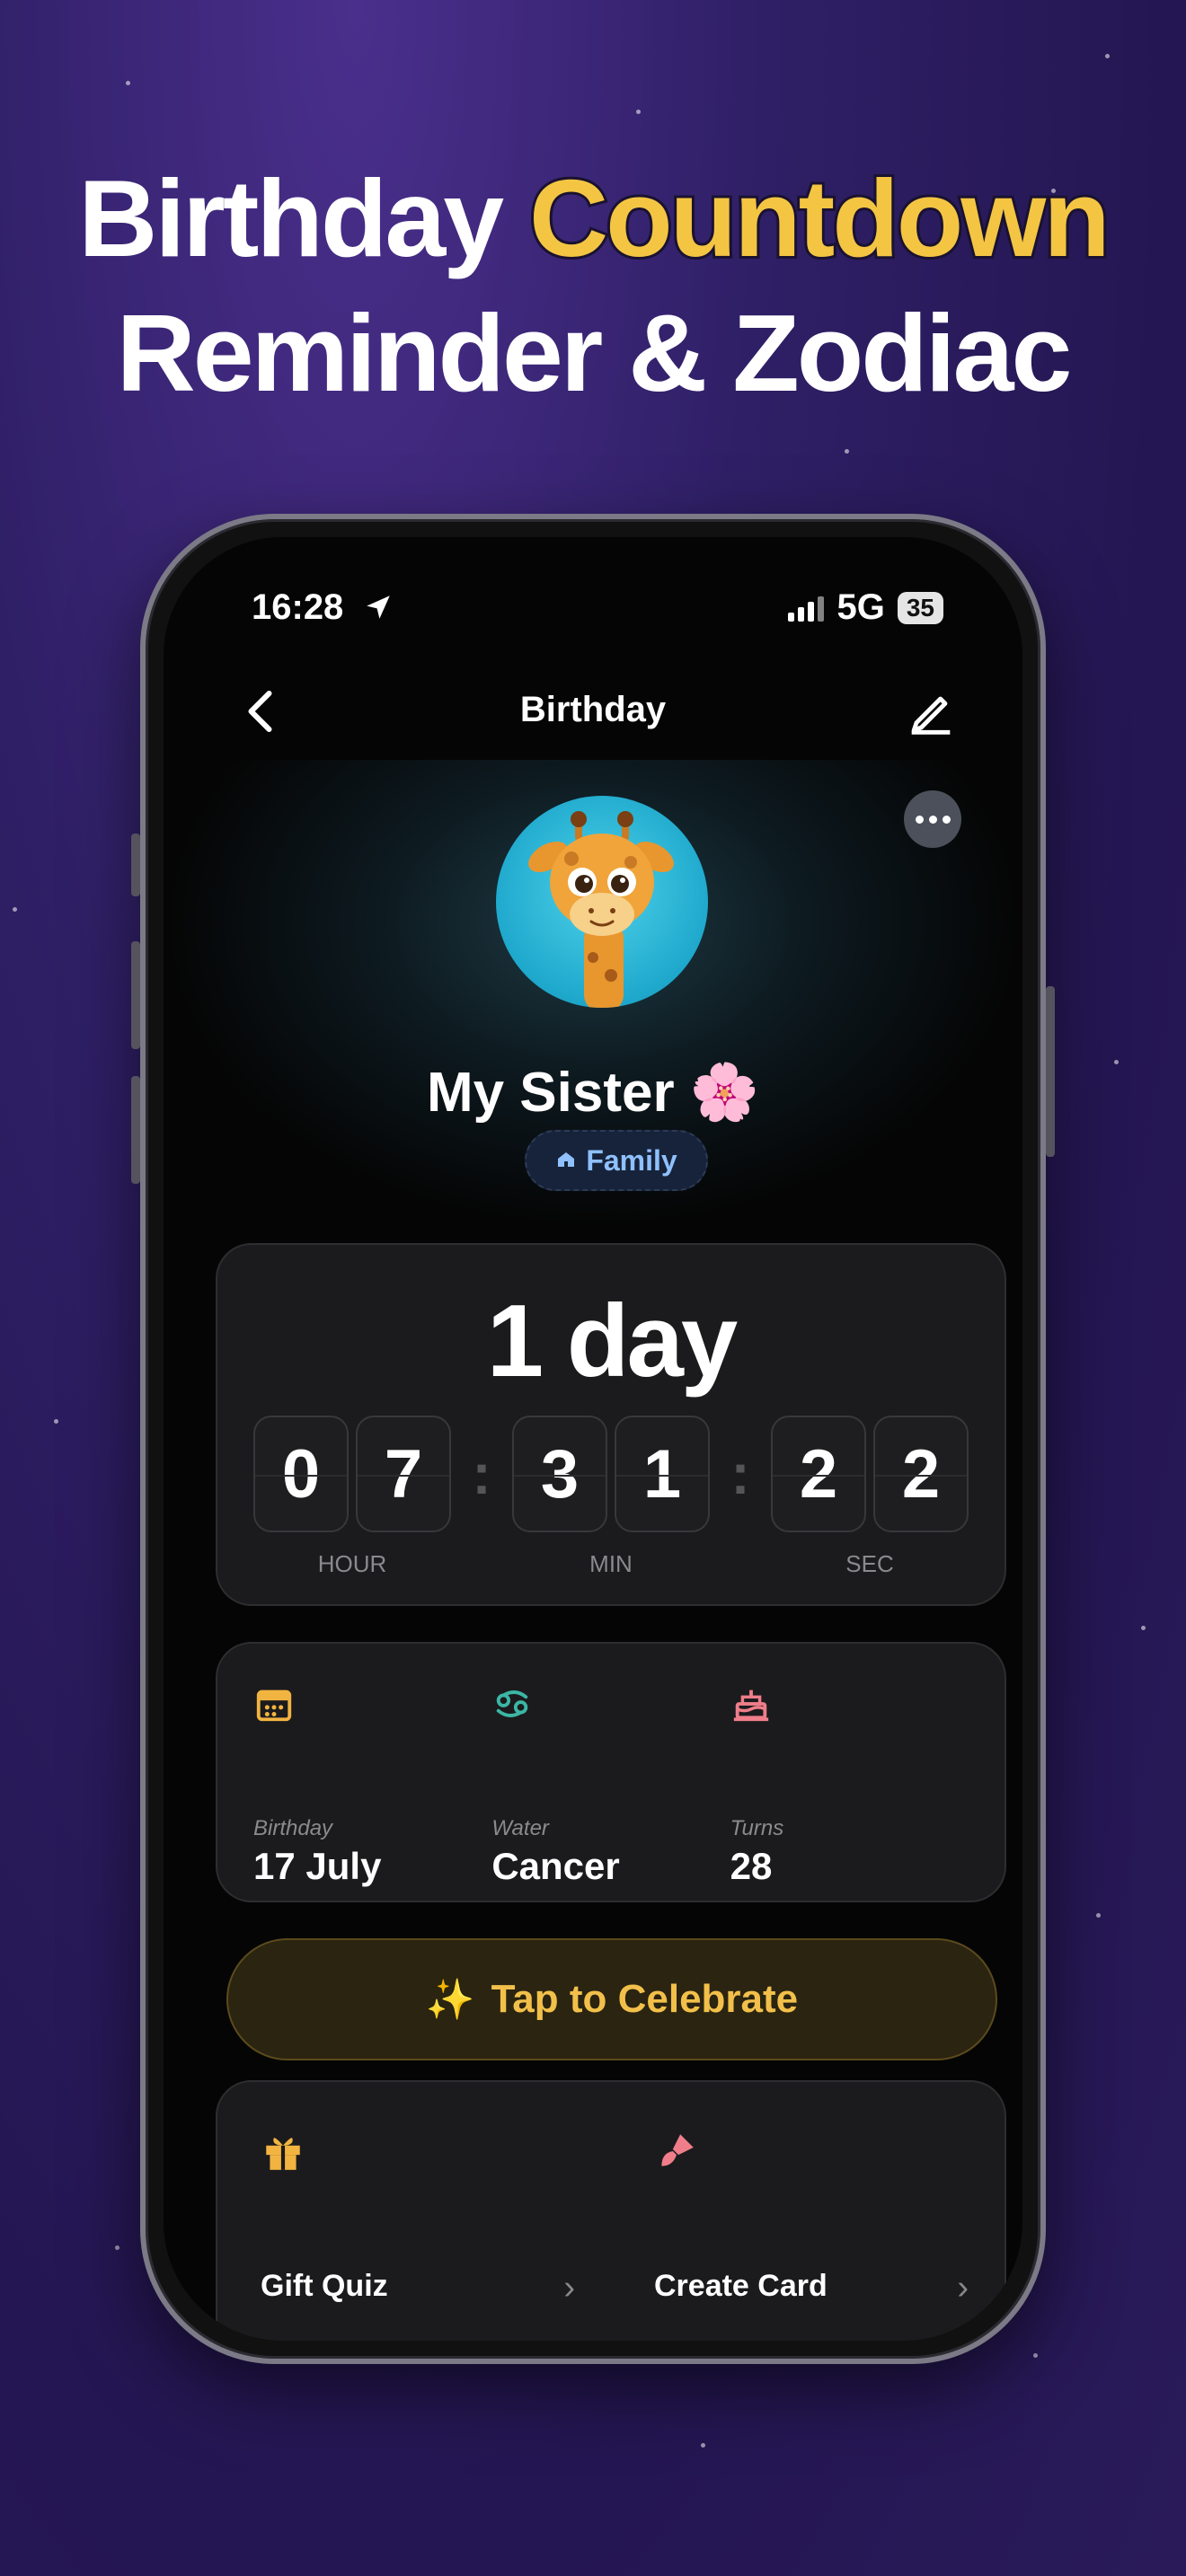 The image size is (1186, 2576). I want to click on hour-label: HOUR, so click(352, 1563).